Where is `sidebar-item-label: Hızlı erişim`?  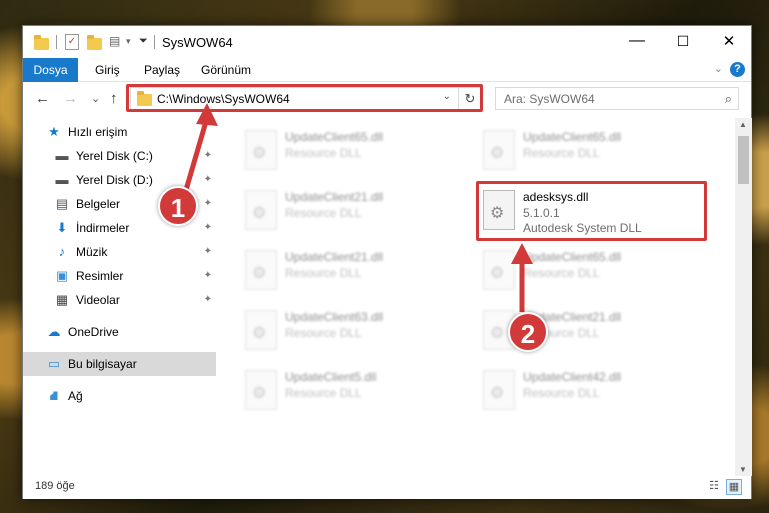
sidebar-item-label: Hızlı erişim is located at coordinates (98, 132).